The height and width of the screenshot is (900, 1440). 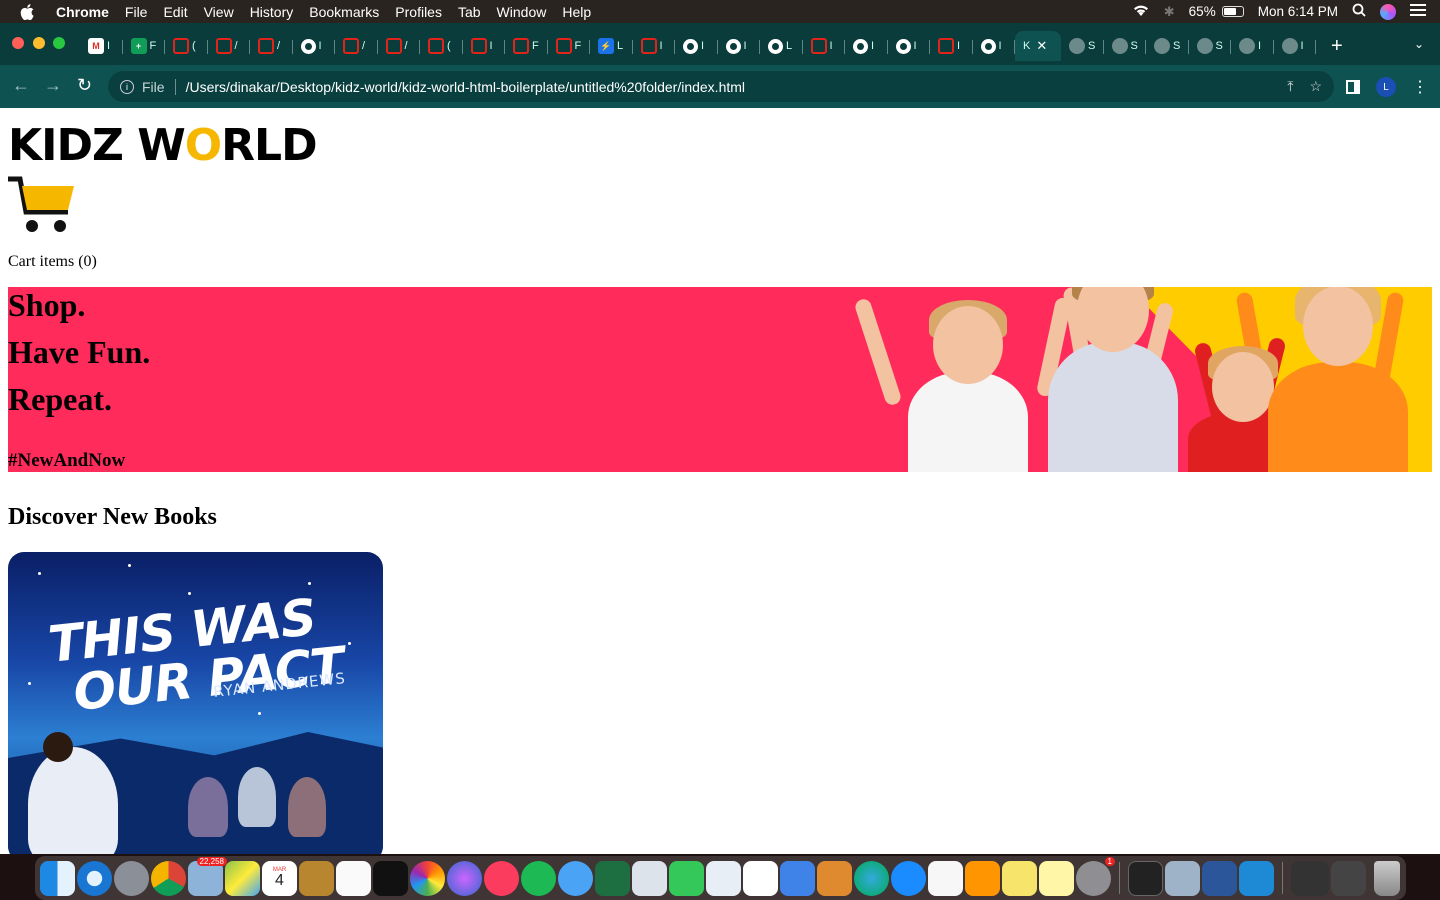 What do you see at coordinates (168, 878) in the screenshot?
I see `chrome-icon` at bounding box center [168, 878].